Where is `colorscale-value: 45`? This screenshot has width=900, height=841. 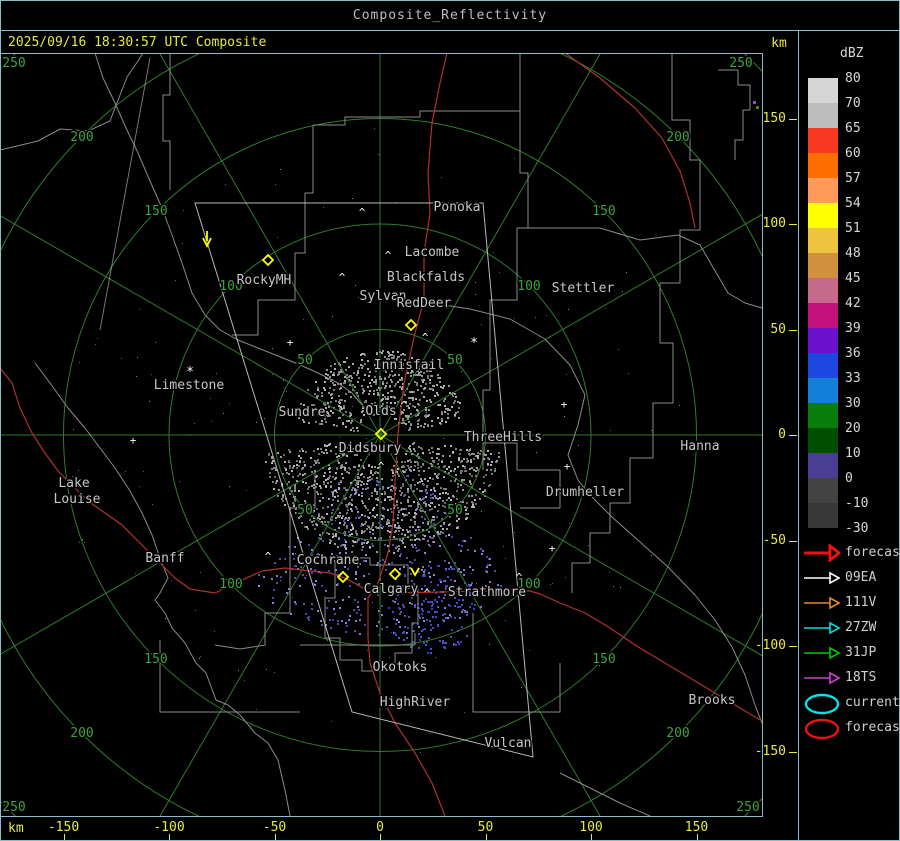
colorscale-value: 45 is located at coordinates (853, 278).